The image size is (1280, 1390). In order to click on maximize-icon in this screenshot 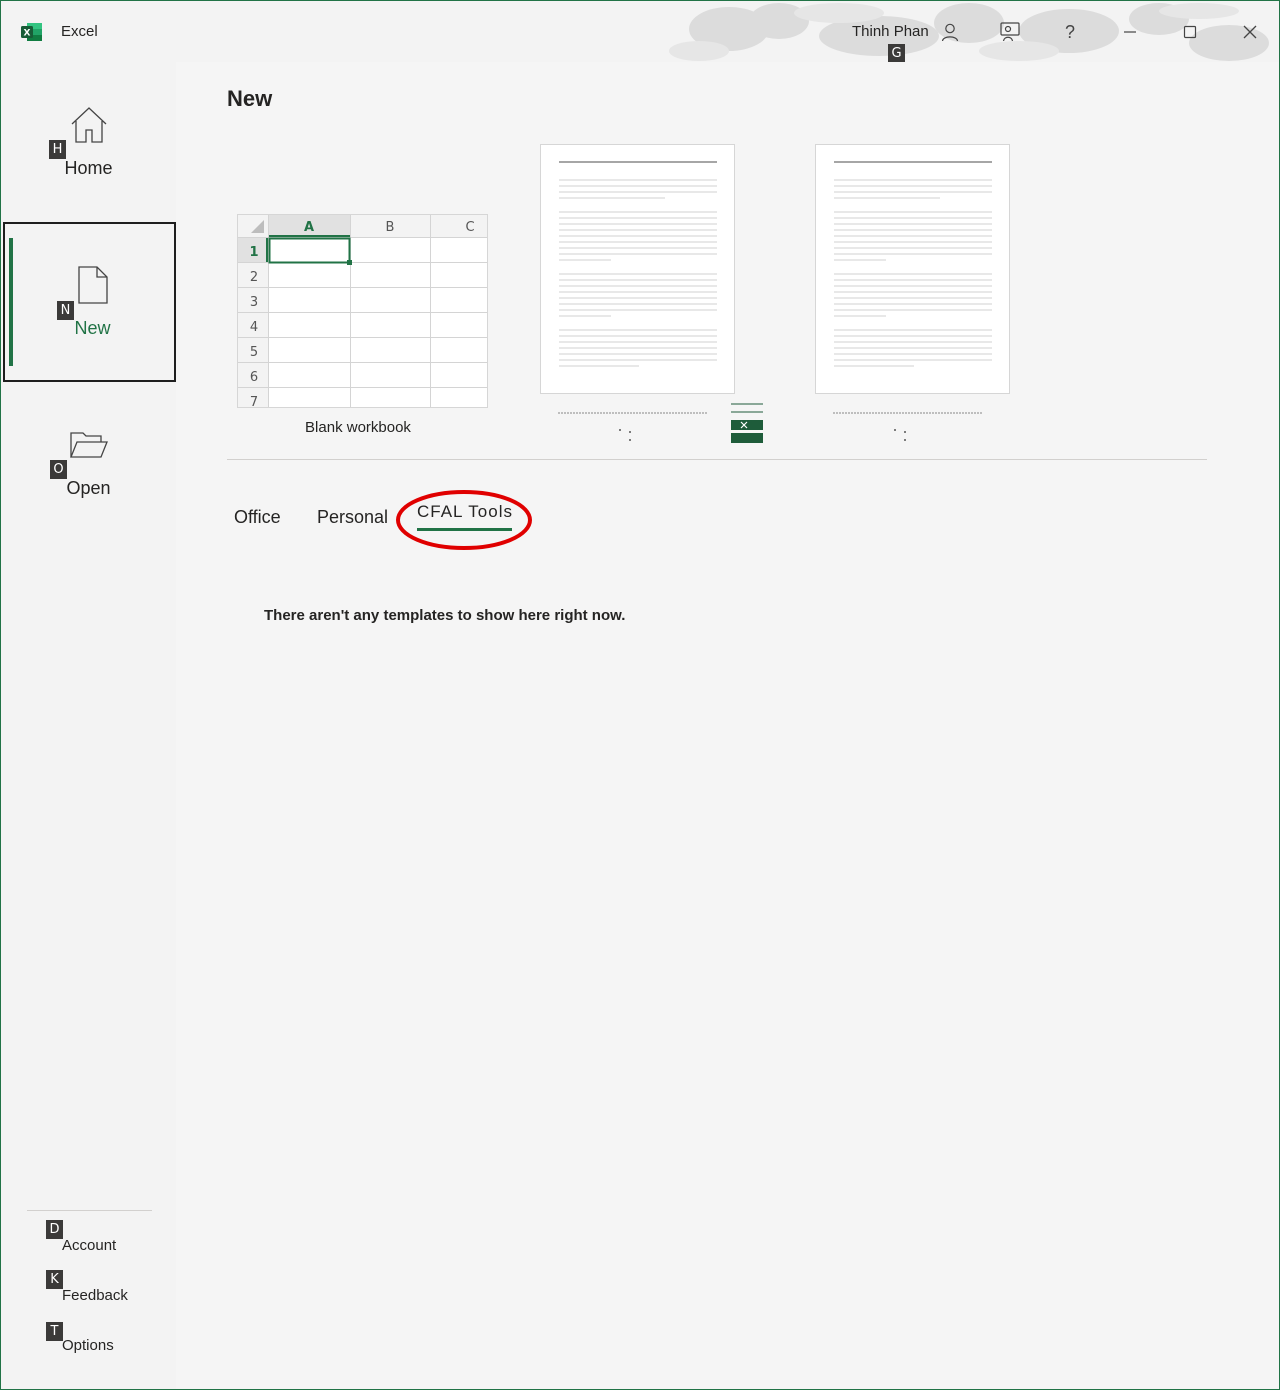, I will do `click(1190, 32)`.